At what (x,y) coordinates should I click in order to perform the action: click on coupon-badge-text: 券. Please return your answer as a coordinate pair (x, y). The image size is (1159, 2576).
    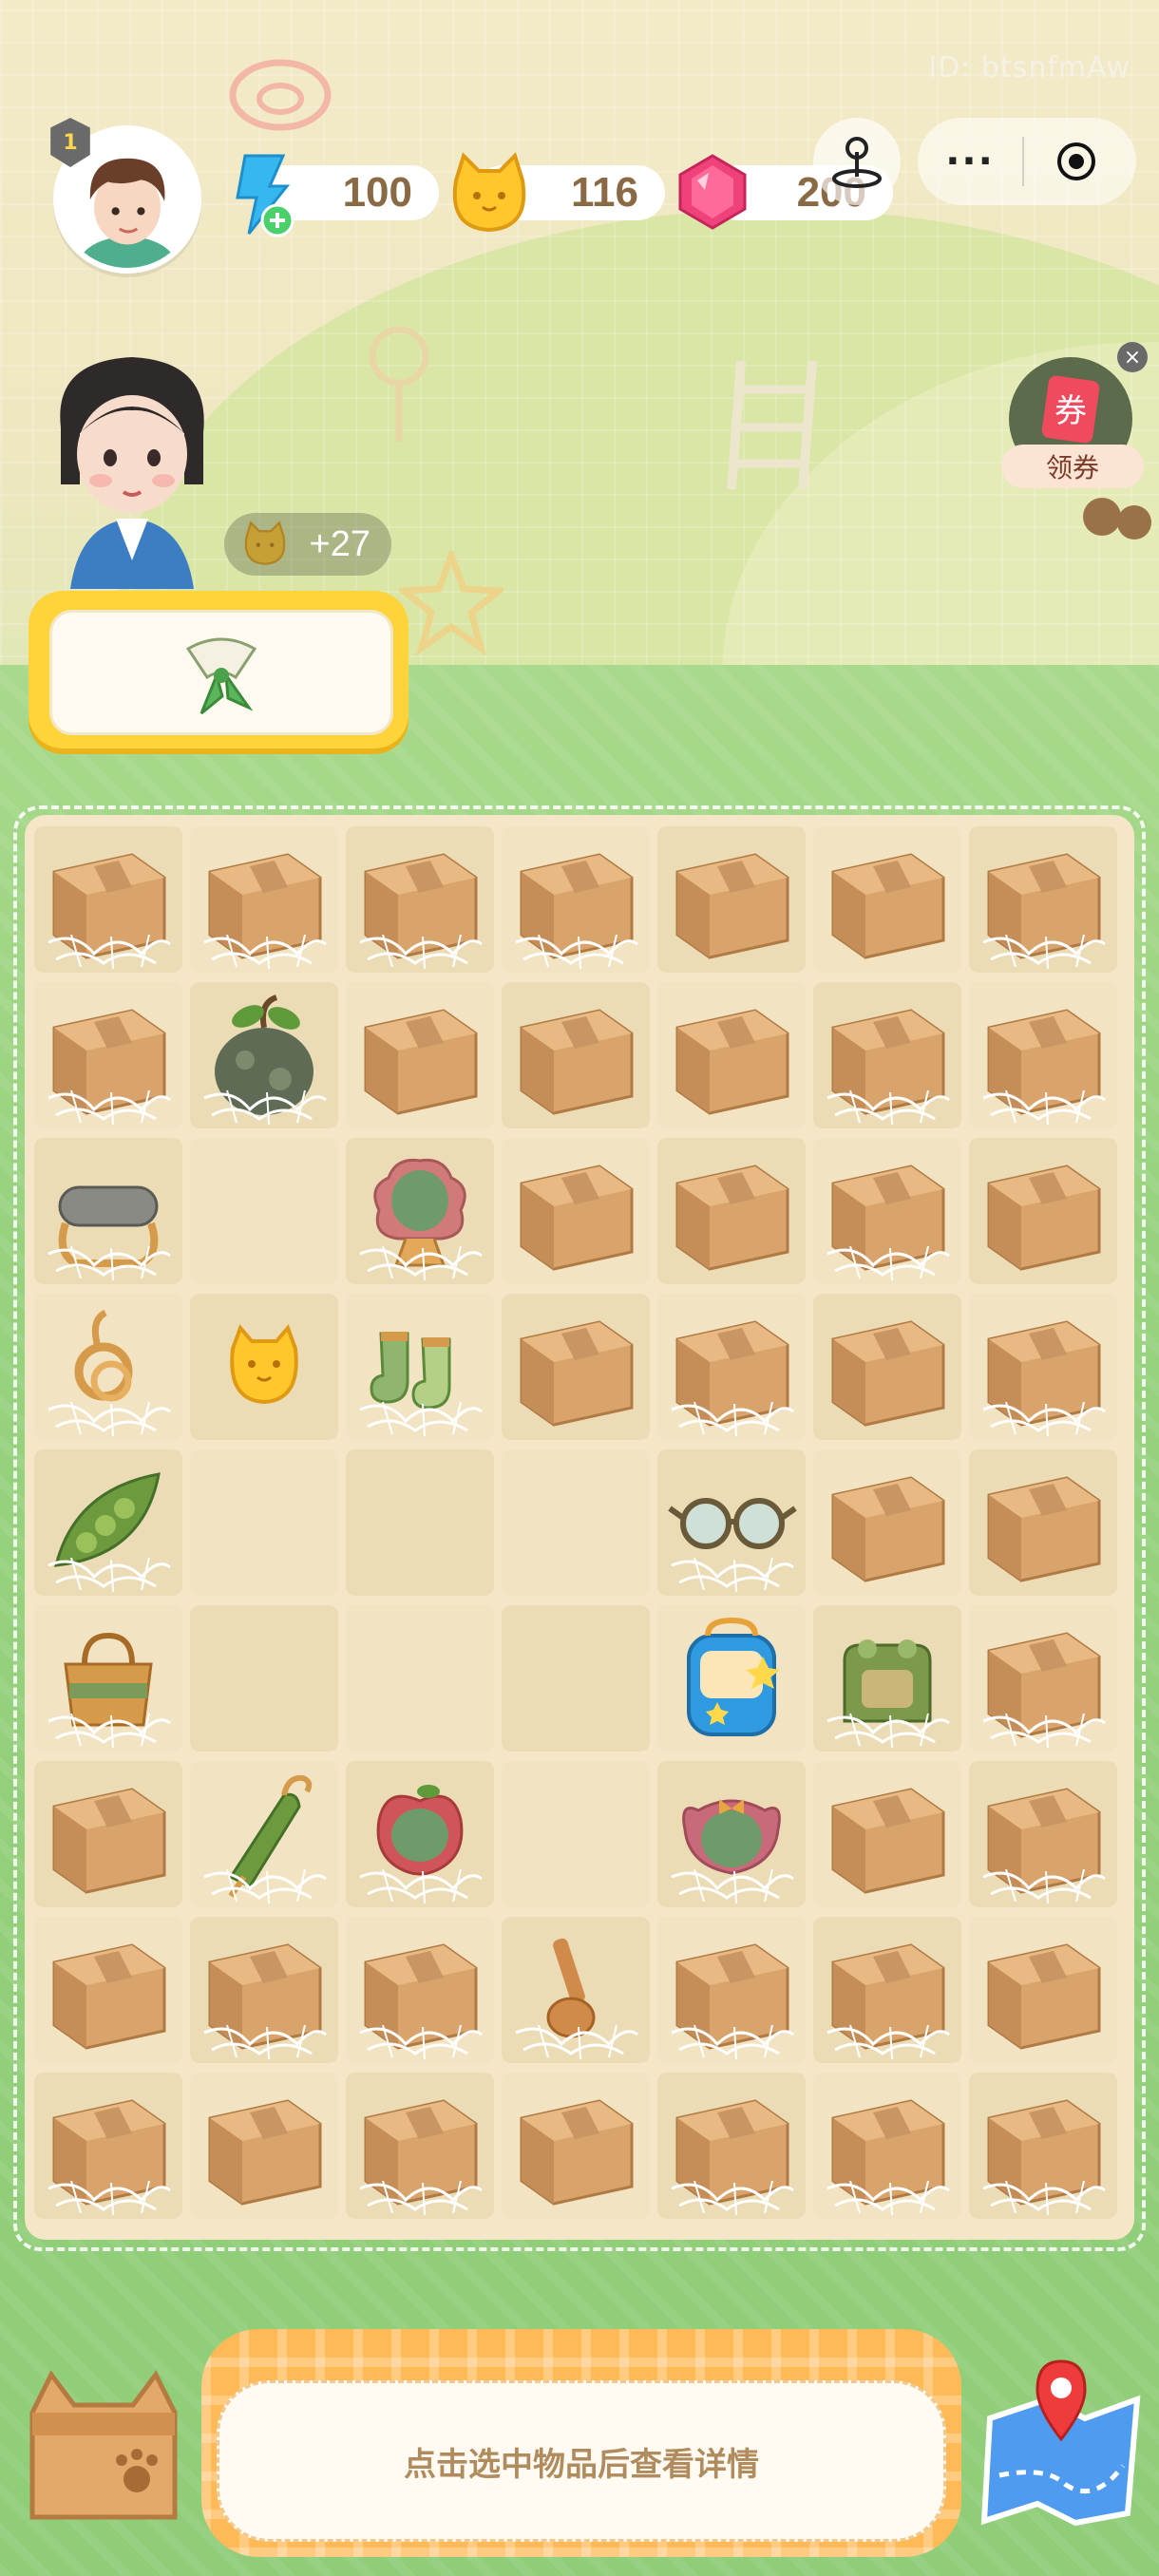
    Looking at the image, I should click on (1070, 411).